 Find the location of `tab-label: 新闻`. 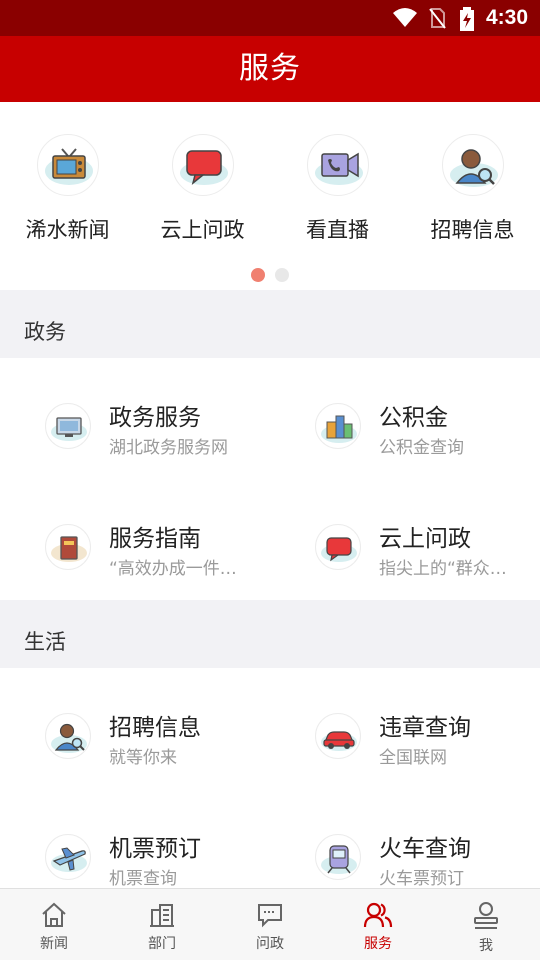

tab-label: 新闻 is located at coordinates (54, 944).